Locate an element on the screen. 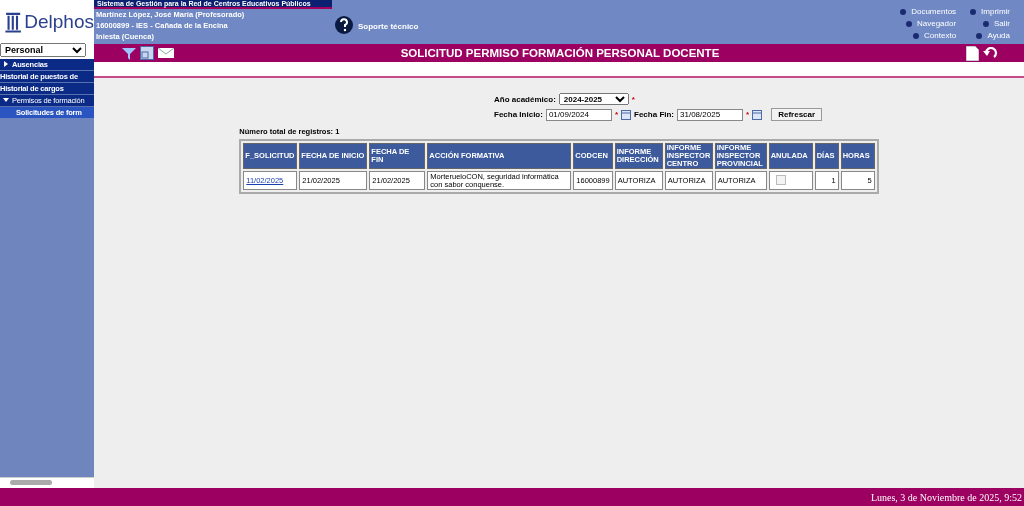  top-link: Contexto is located at coordinates (928, 36).